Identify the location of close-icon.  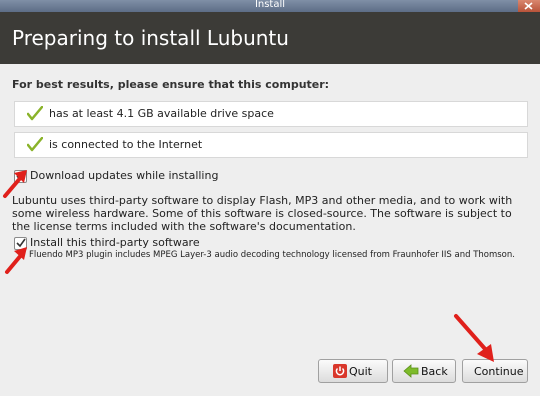
(528, 6).